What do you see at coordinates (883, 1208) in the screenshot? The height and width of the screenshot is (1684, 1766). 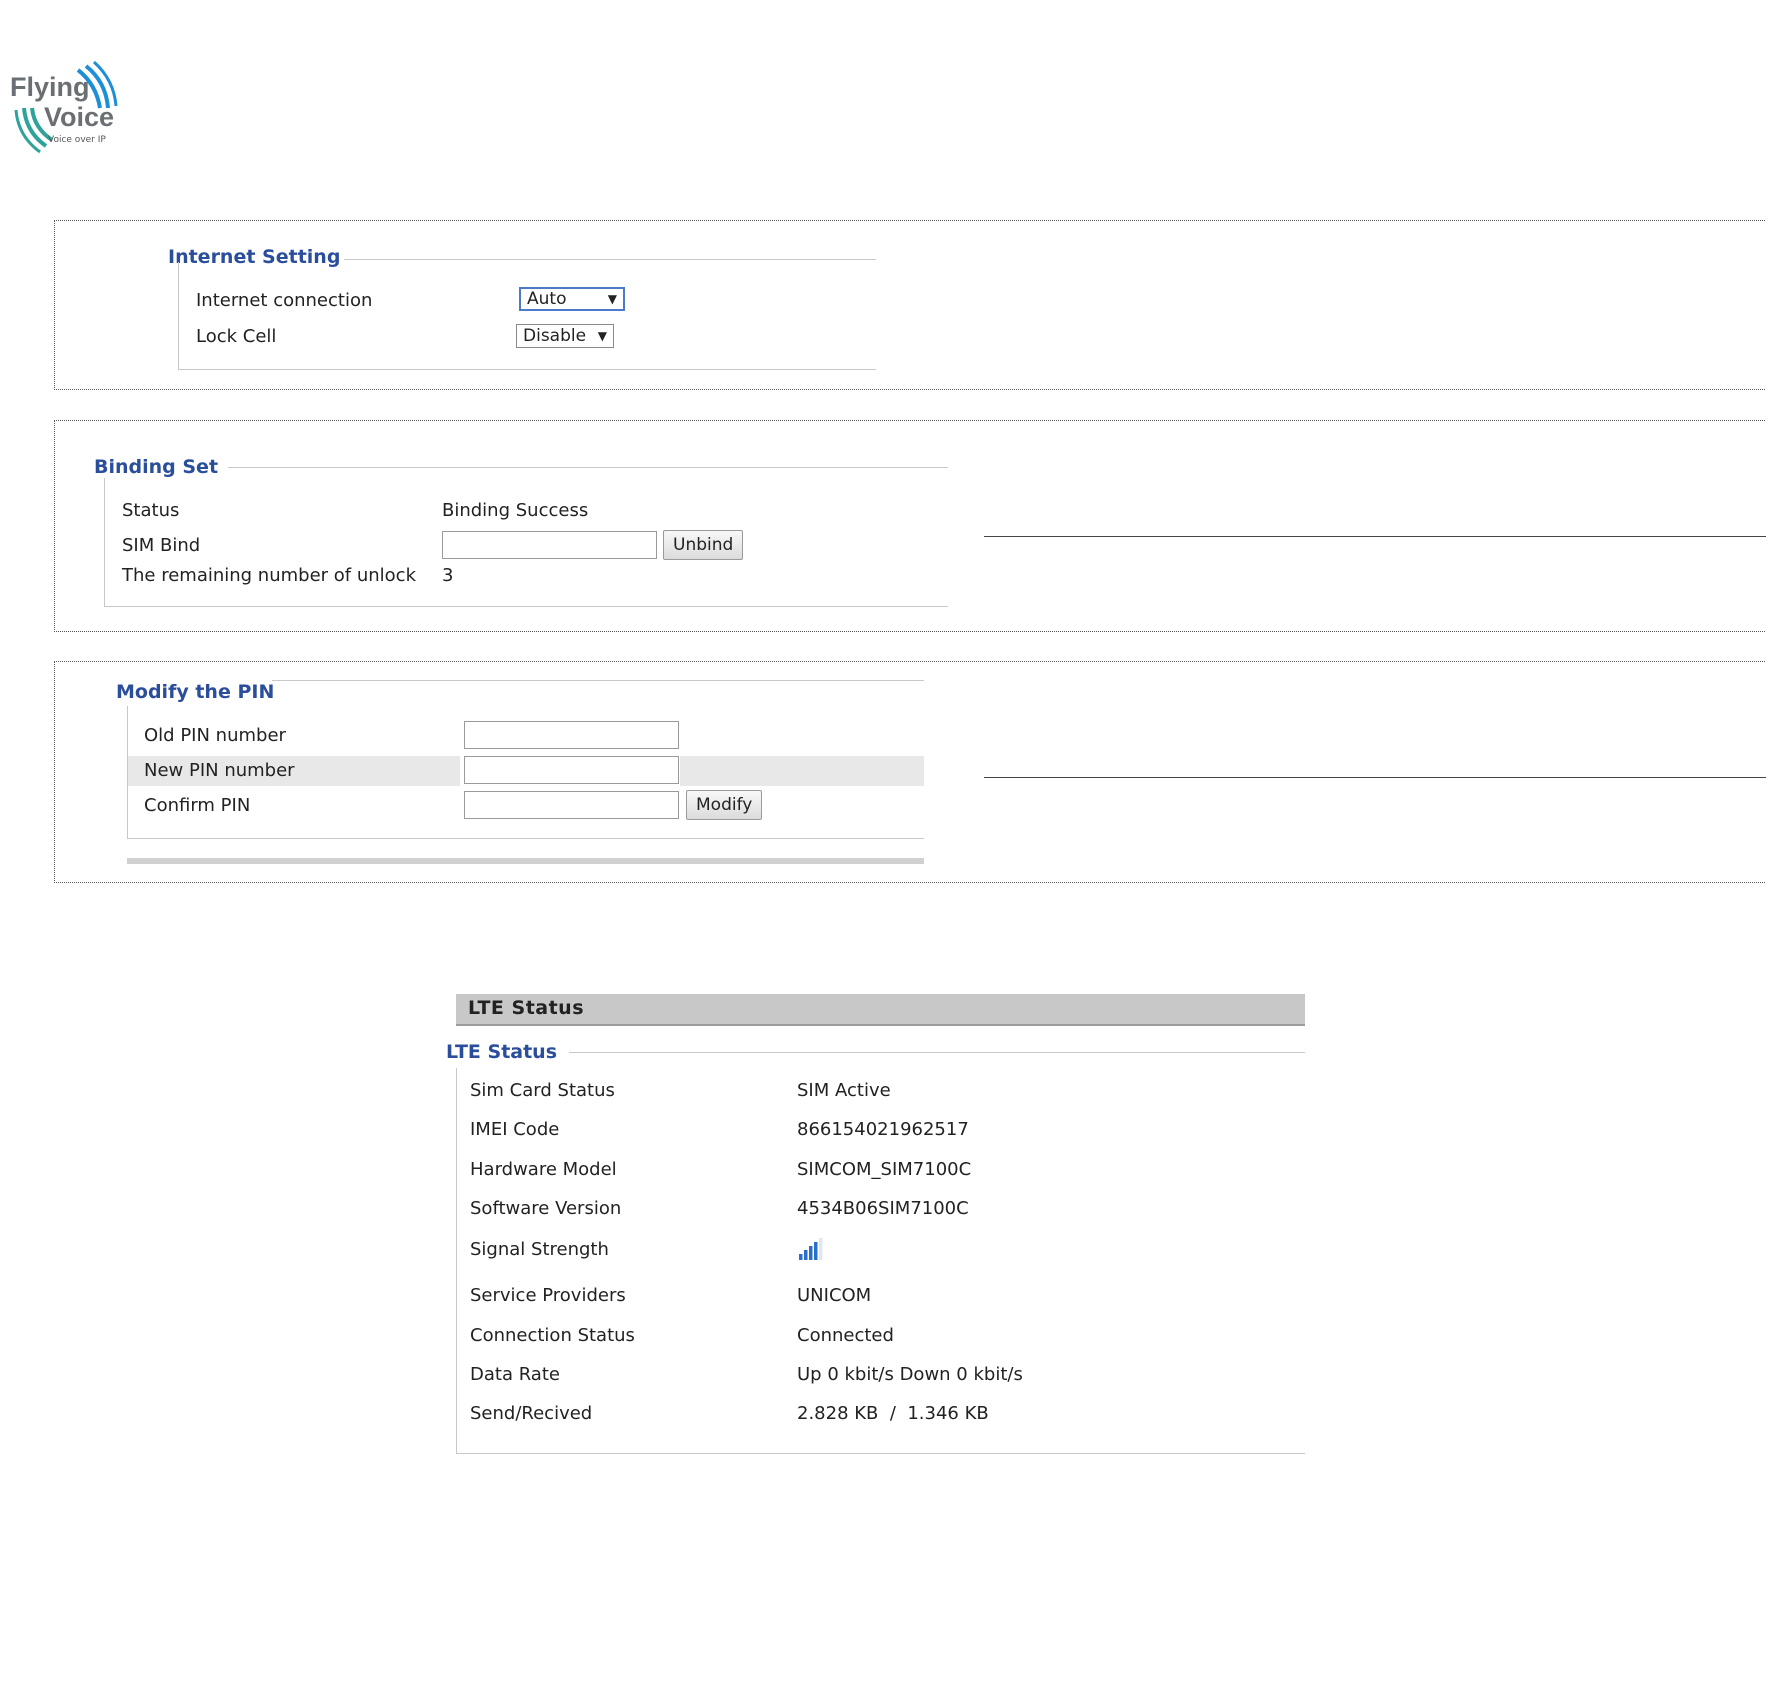 I see `software-version-value: 4534B06SIM7100C` at bounding box center [883, 1208].